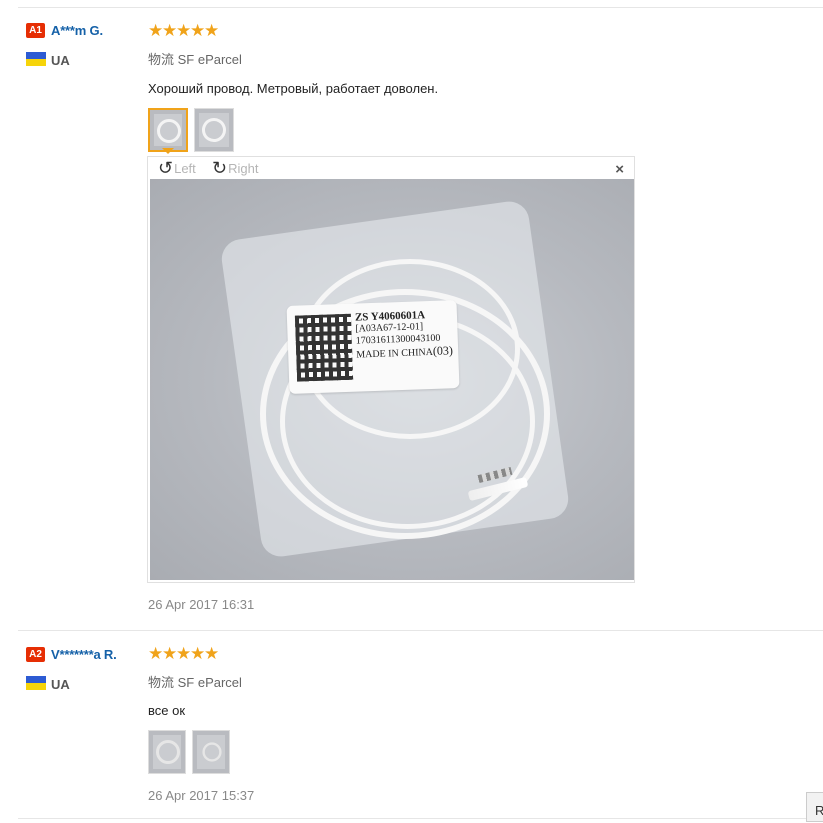  Describe the element at coordinates (195, 709) in the screenshot. I see `review-content: ★★★★★ 物流 SF eParcel все ок` at that location.